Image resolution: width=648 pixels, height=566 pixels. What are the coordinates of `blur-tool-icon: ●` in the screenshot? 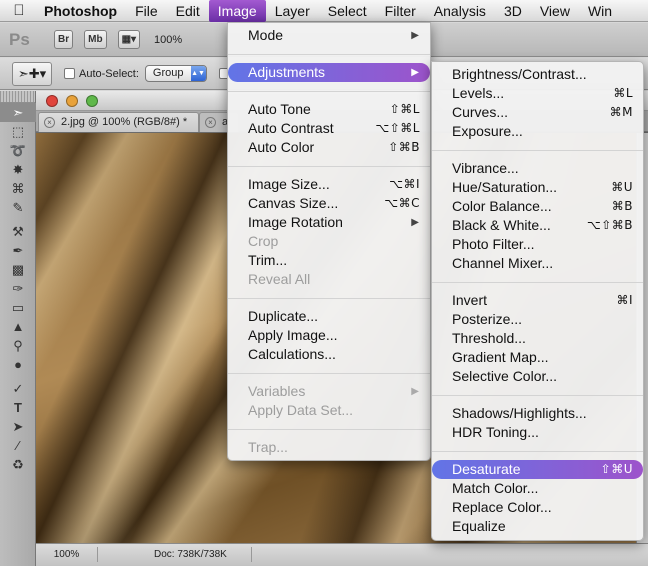 It's located at (18, 364).